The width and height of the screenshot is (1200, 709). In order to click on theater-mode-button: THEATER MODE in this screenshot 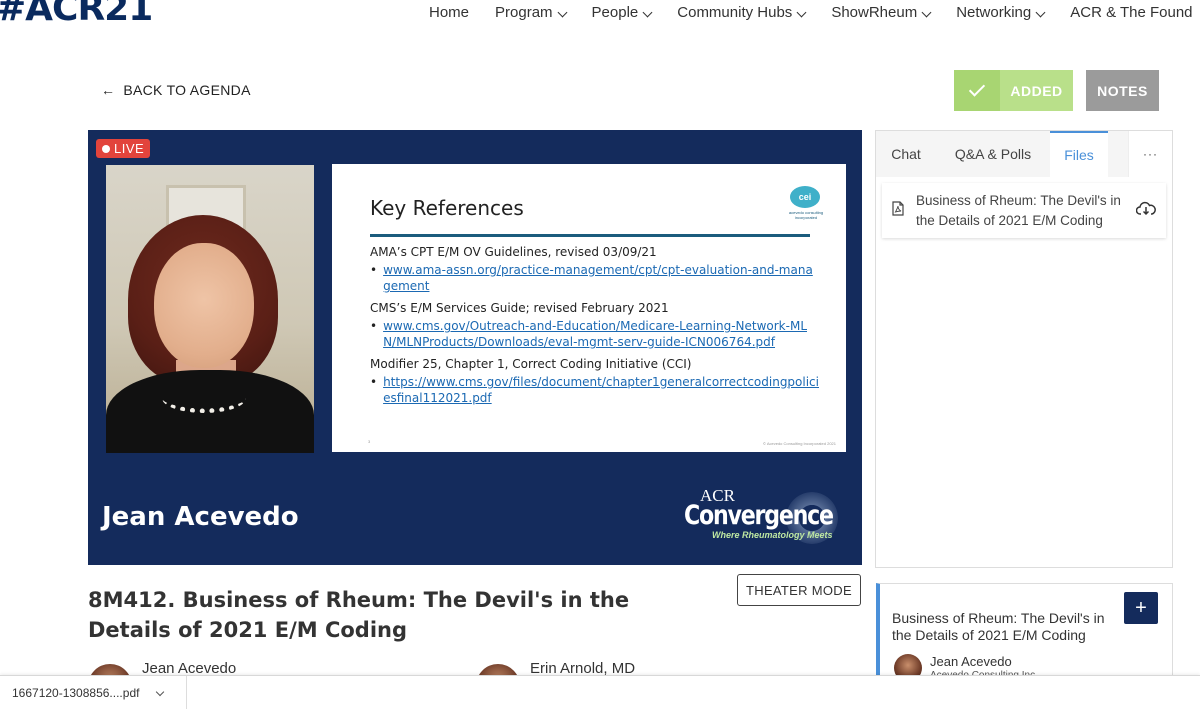, I will do `click(799, 590)`.